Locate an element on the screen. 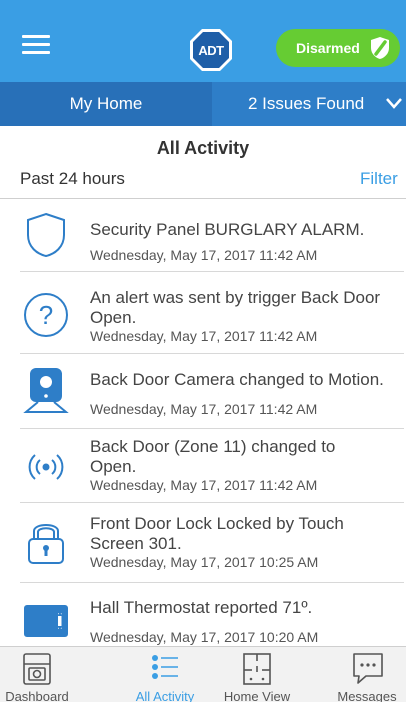 Image resolution: width=406 pixels, height=702 pixels. nav-home-view-label: Home View is located at coordinates (257, 695).